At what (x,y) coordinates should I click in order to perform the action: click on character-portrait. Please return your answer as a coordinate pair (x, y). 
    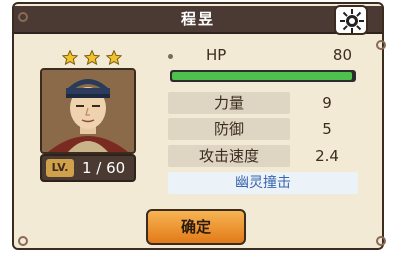
    Looking at the image, I should click on (88, 111).